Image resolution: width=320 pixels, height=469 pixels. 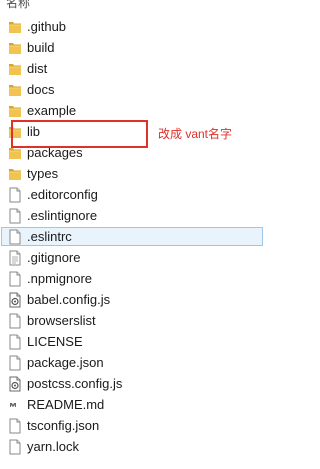 What do you see at coordinates (132, 68) in the screenshot?
I see `folder-row: dist` at bounding box center [132, 68].